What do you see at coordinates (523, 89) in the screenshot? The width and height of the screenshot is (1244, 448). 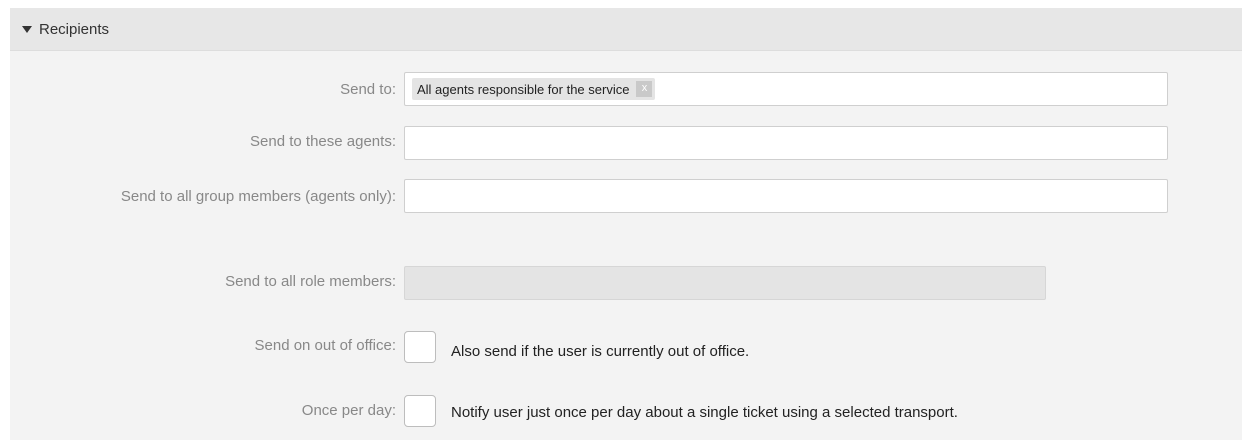 I see `token-label: All agents responsible for the service` at bounding box center [523, 89].